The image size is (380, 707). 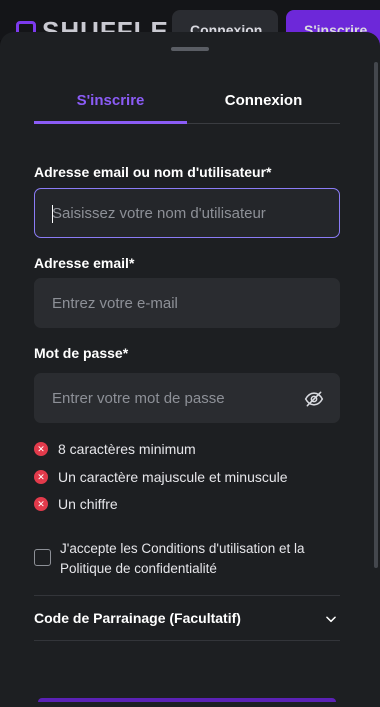 I want to click on username-label: Adresse email ou nom d'utilisateur*, so click(x=153, y=172).